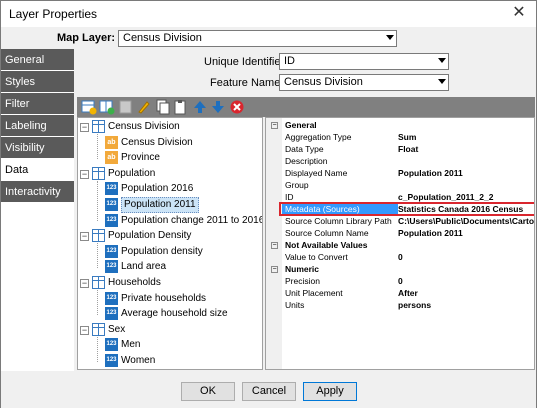 The image size is (537, 408). I want to click on delete-icon, so click(126, 107).